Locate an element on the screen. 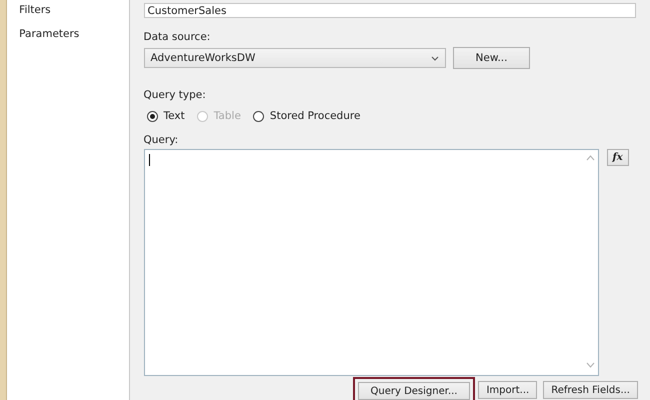 Image resolution: width=650 pixels, height=400 pixels. scroll-up-icon is located at coordinates (590, 158).